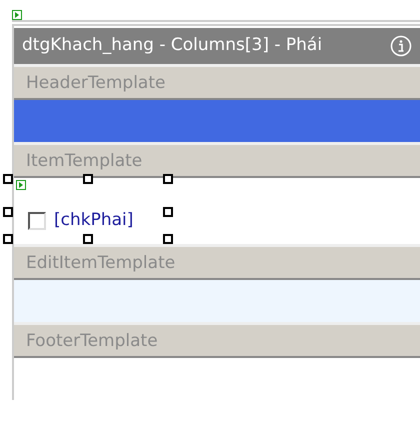 This screenshot has height=421, width=420. Describe the element at coordinates (217, 262) in the screenshot. I see `template-label: EditItemTemplate` at that location.